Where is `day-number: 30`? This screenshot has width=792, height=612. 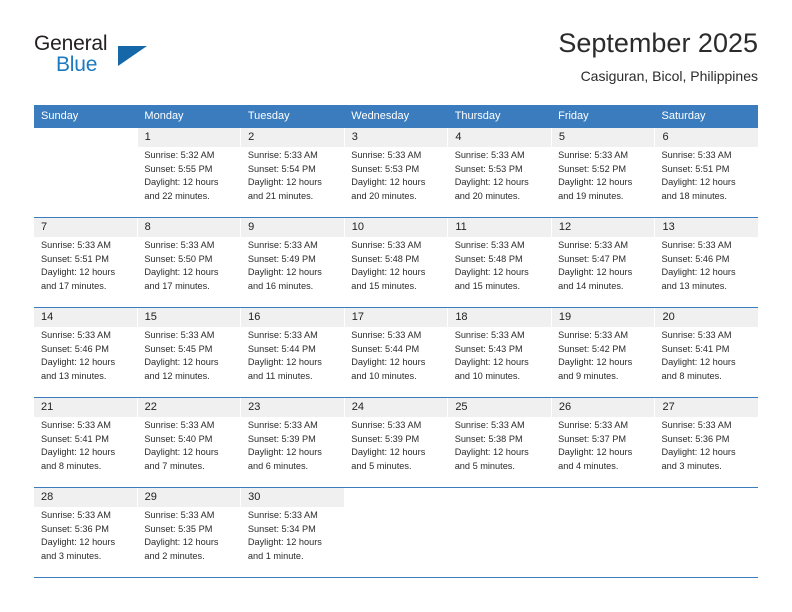
day-number: 30 is located at coordinates (292, 497).